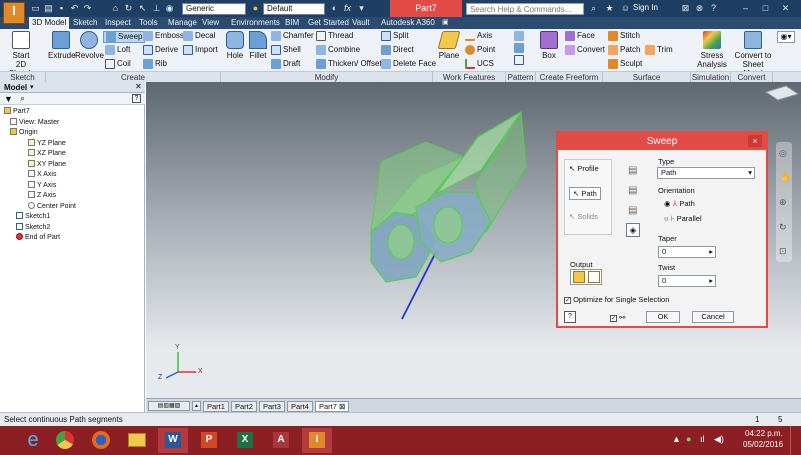 This screenshot has height=455, width=801. I want to click on doc-tab-part2: Part2, so click(244, 406).